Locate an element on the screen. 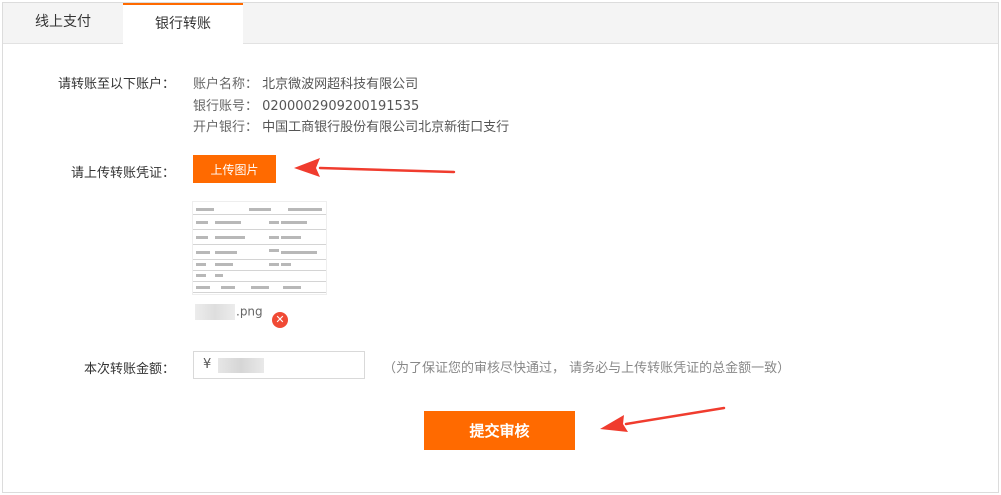  account-name-line: 账户名称： 北京微波网超科技有限公司 is located at coordinates (305, 82).